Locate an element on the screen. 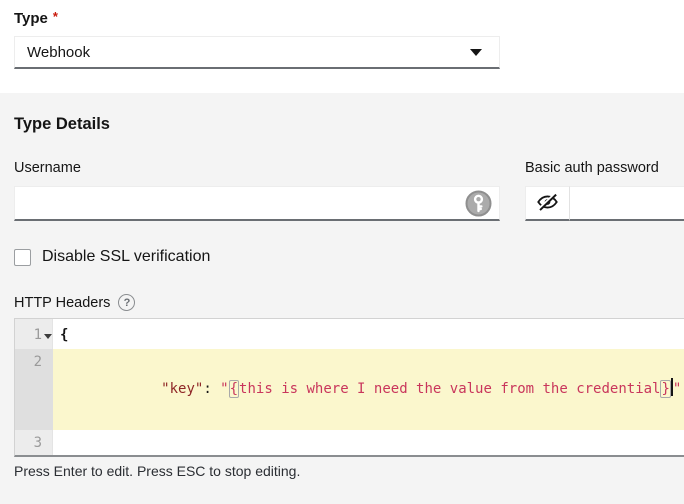 This screenshot has width=684, height=504. caret-down-icon is located at coordinates (476, 52).